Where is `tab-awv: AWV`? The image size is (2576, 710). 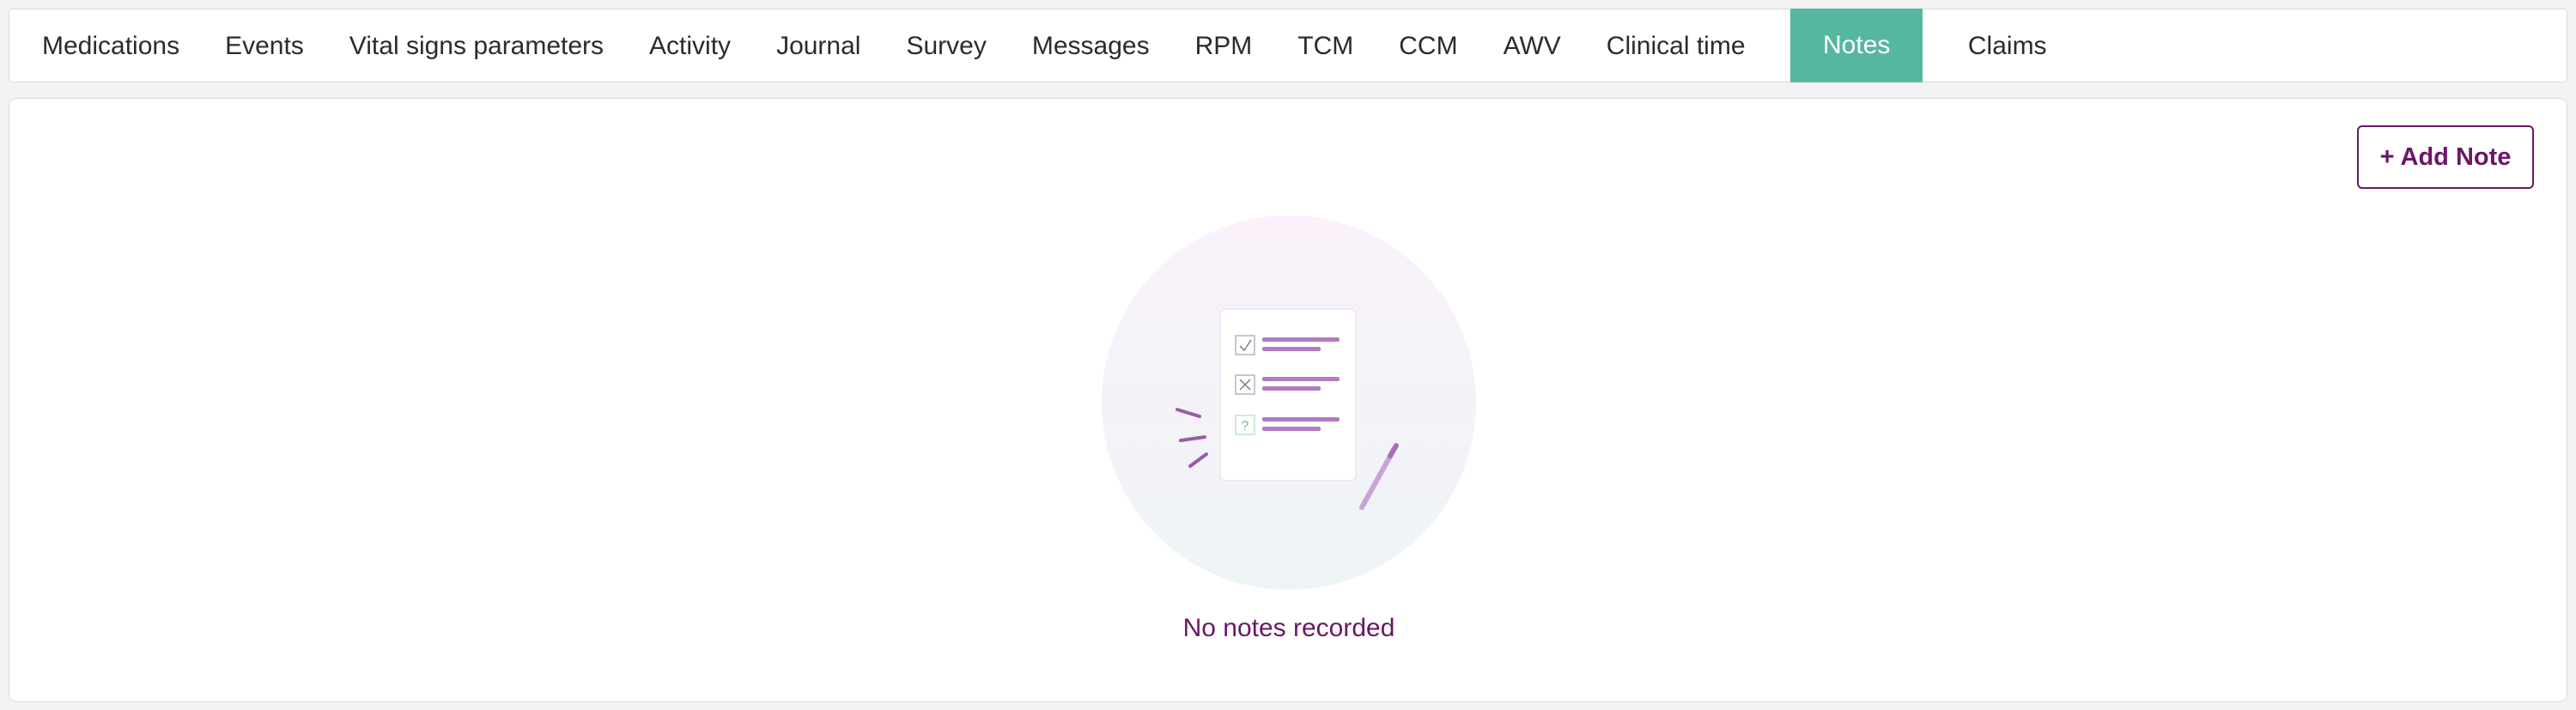
tab-awv: AWV is located at coordinates (1532, 46).